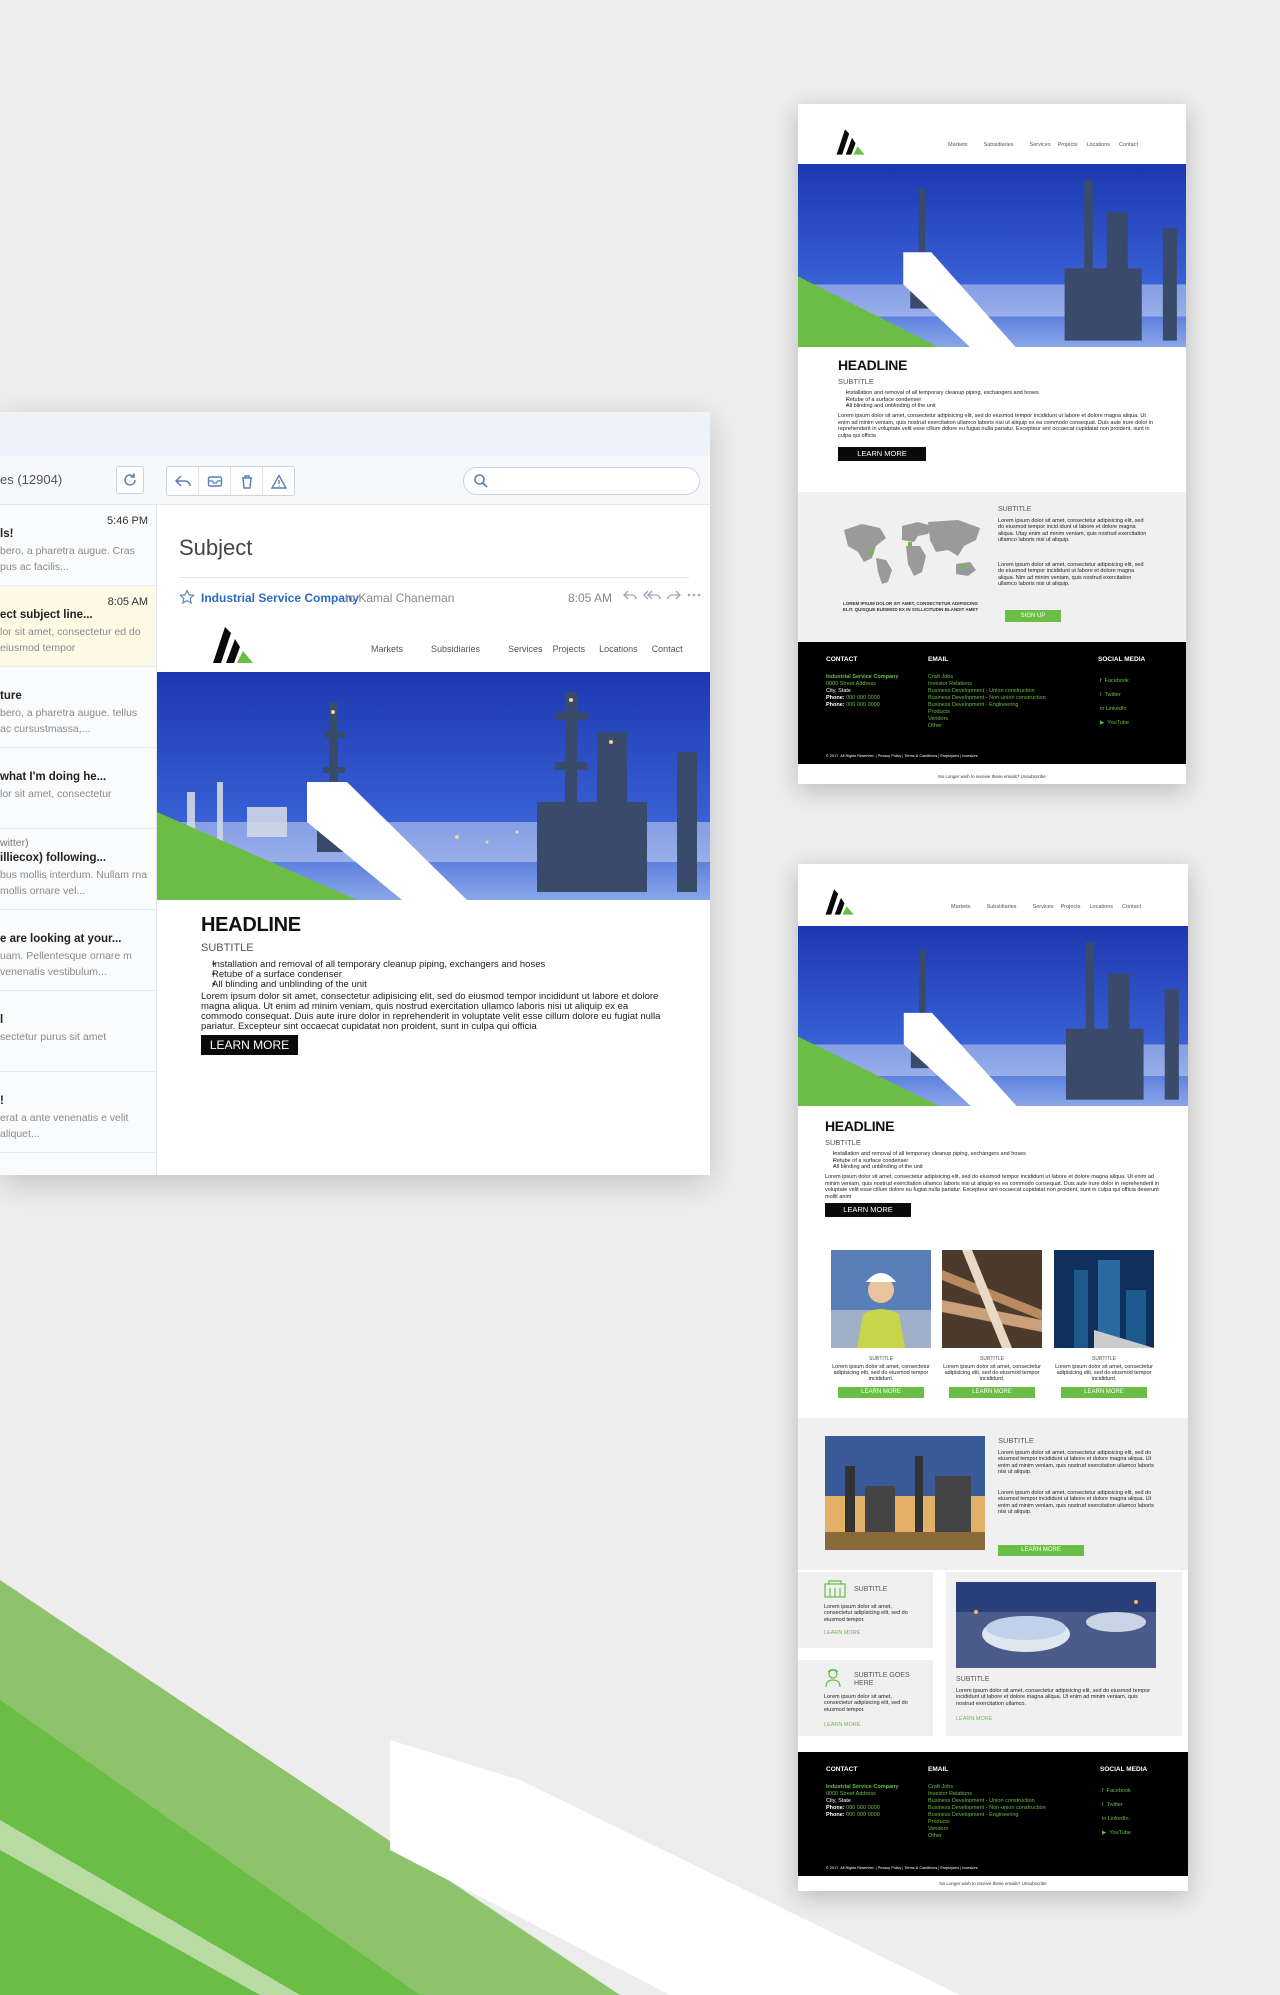 This screenshot has width=1280, height=1995. Describe the element at coordinates (215, 481) in the screenshot. I see `archive-button` at that location.